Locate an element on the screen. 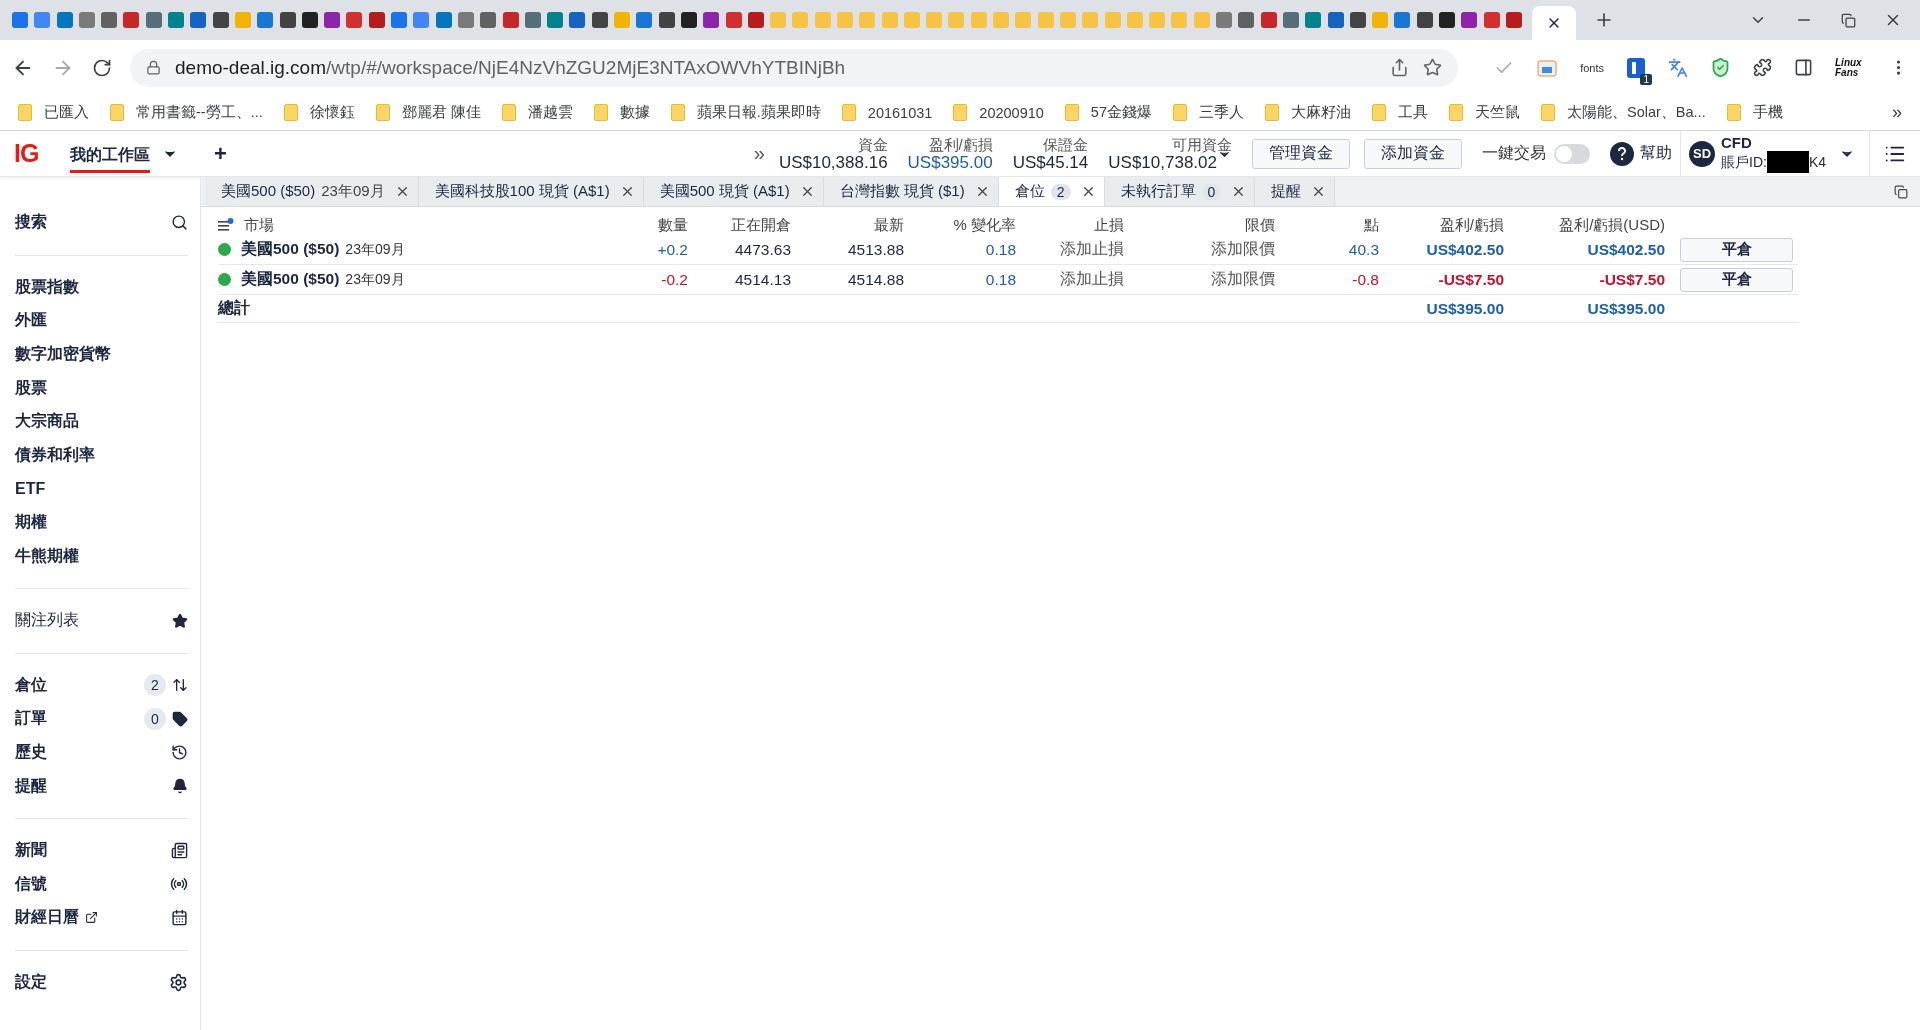 The image size is (1920, 1030). sidebar-item: 財經日曆 is located at coordinates (47, 918).